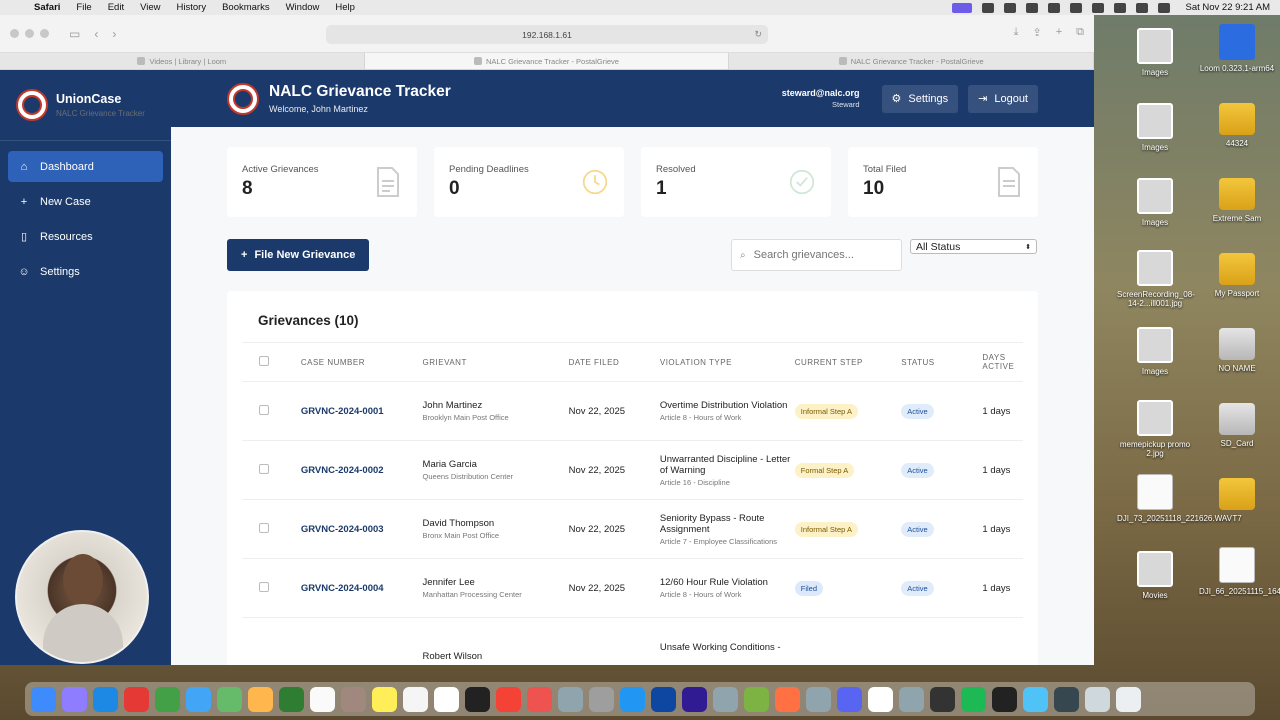  What do you see at coordinates (547, 34) in the screenshot?
I see `url-bar: 192.168.1.61 ↻` at bounding box center [547, 34].